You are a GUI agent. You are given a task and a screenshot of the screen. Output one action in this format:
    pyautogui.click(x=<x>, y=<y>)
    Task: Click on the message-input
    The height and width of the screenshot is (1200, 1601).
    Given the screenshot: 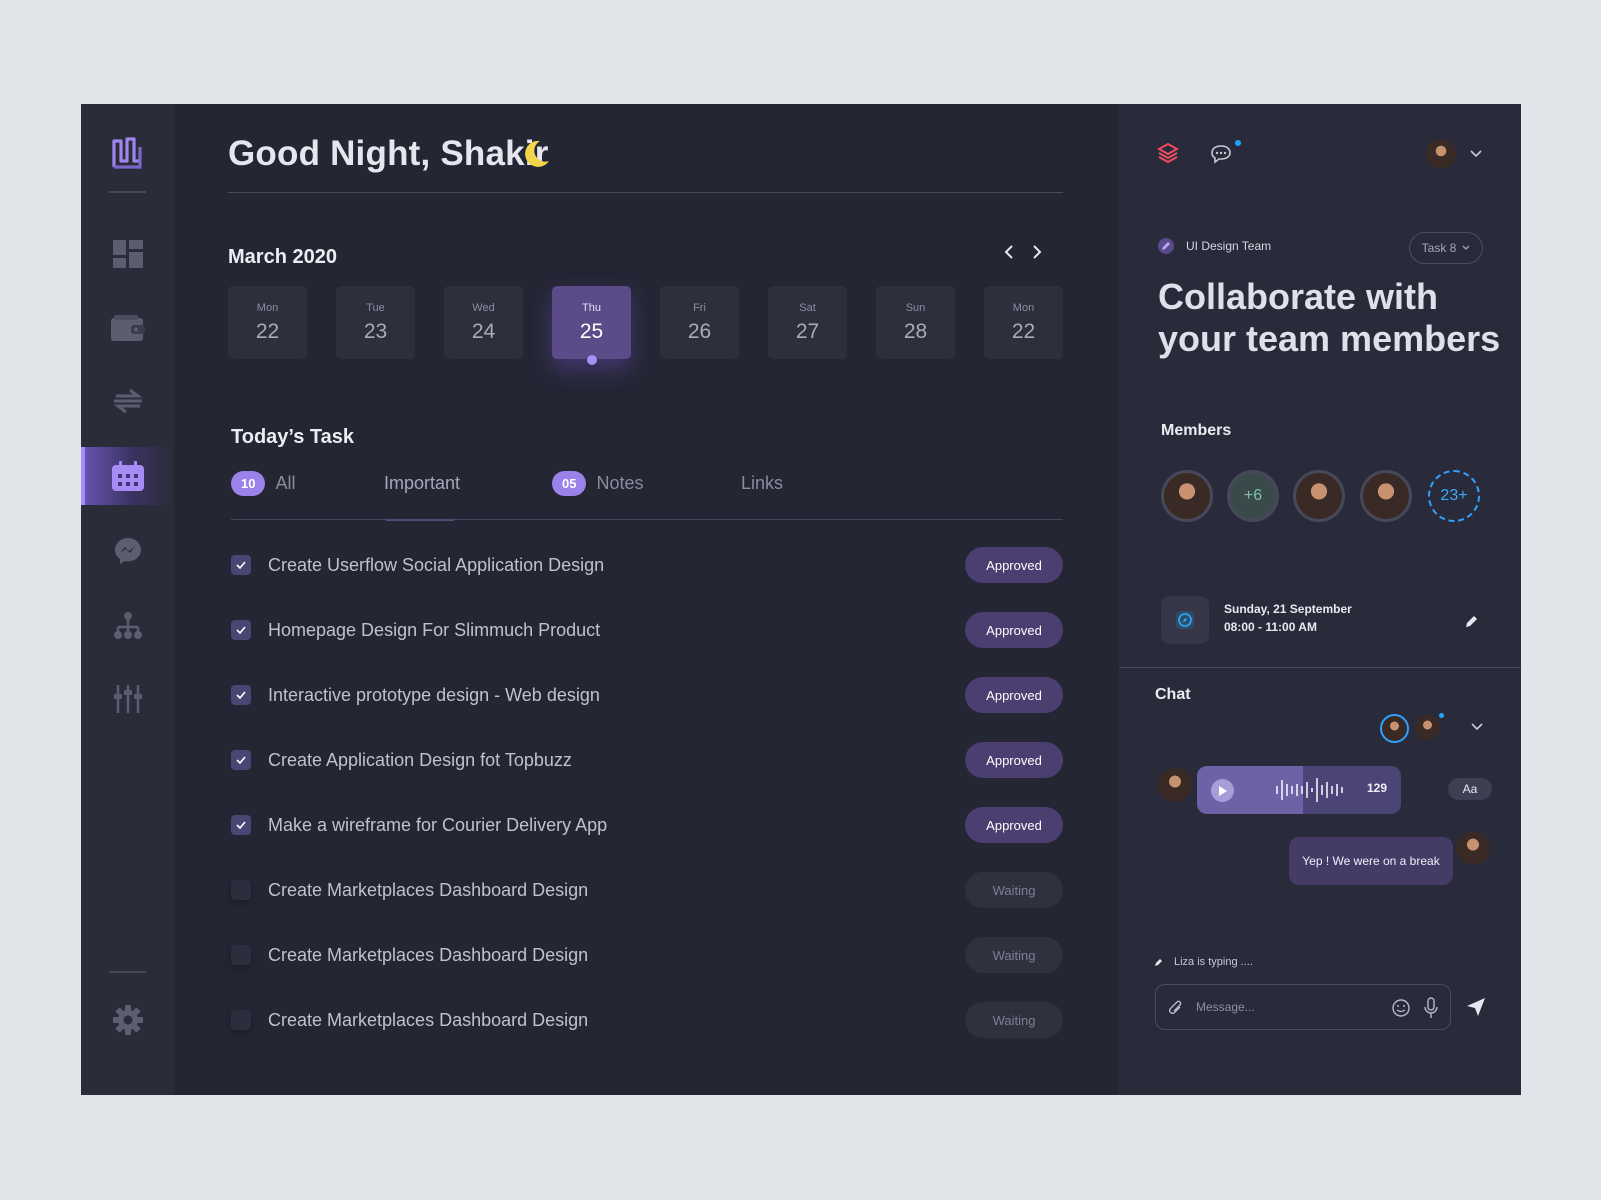 What is the action you would take?
    pyautogui.click(x=1286, y=1007)
    